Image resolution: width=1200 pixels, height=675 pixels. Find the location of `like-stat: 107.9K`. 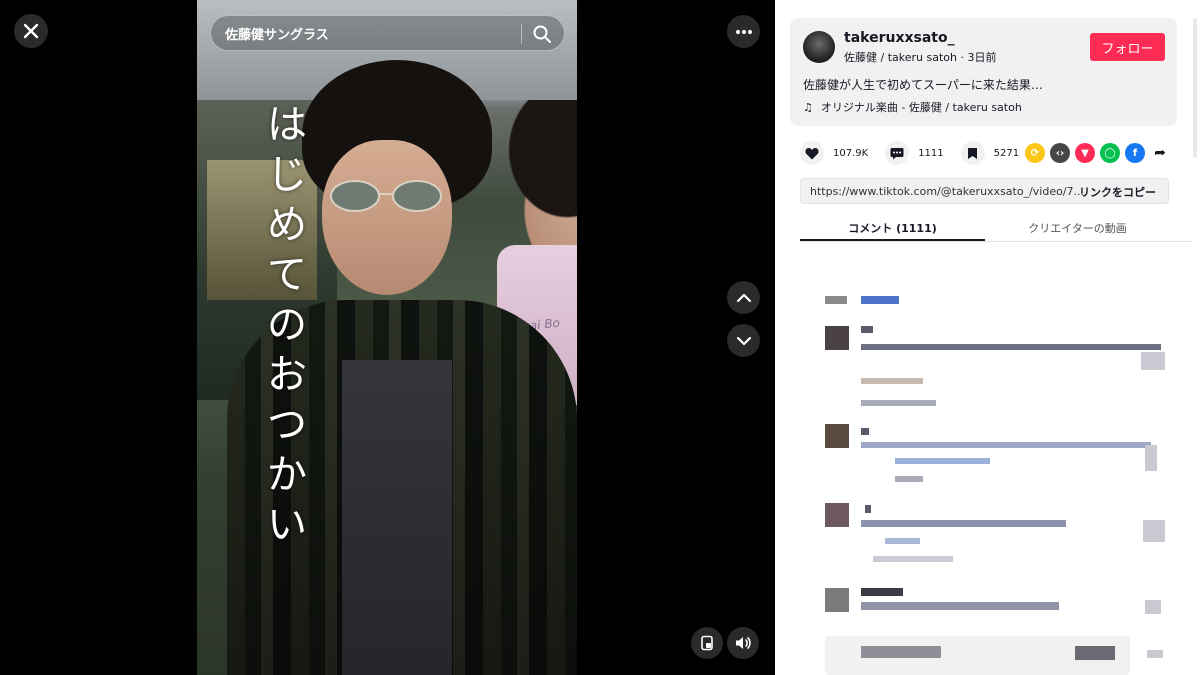

like-stat: 107.9K is located at coordinates (834, 153).